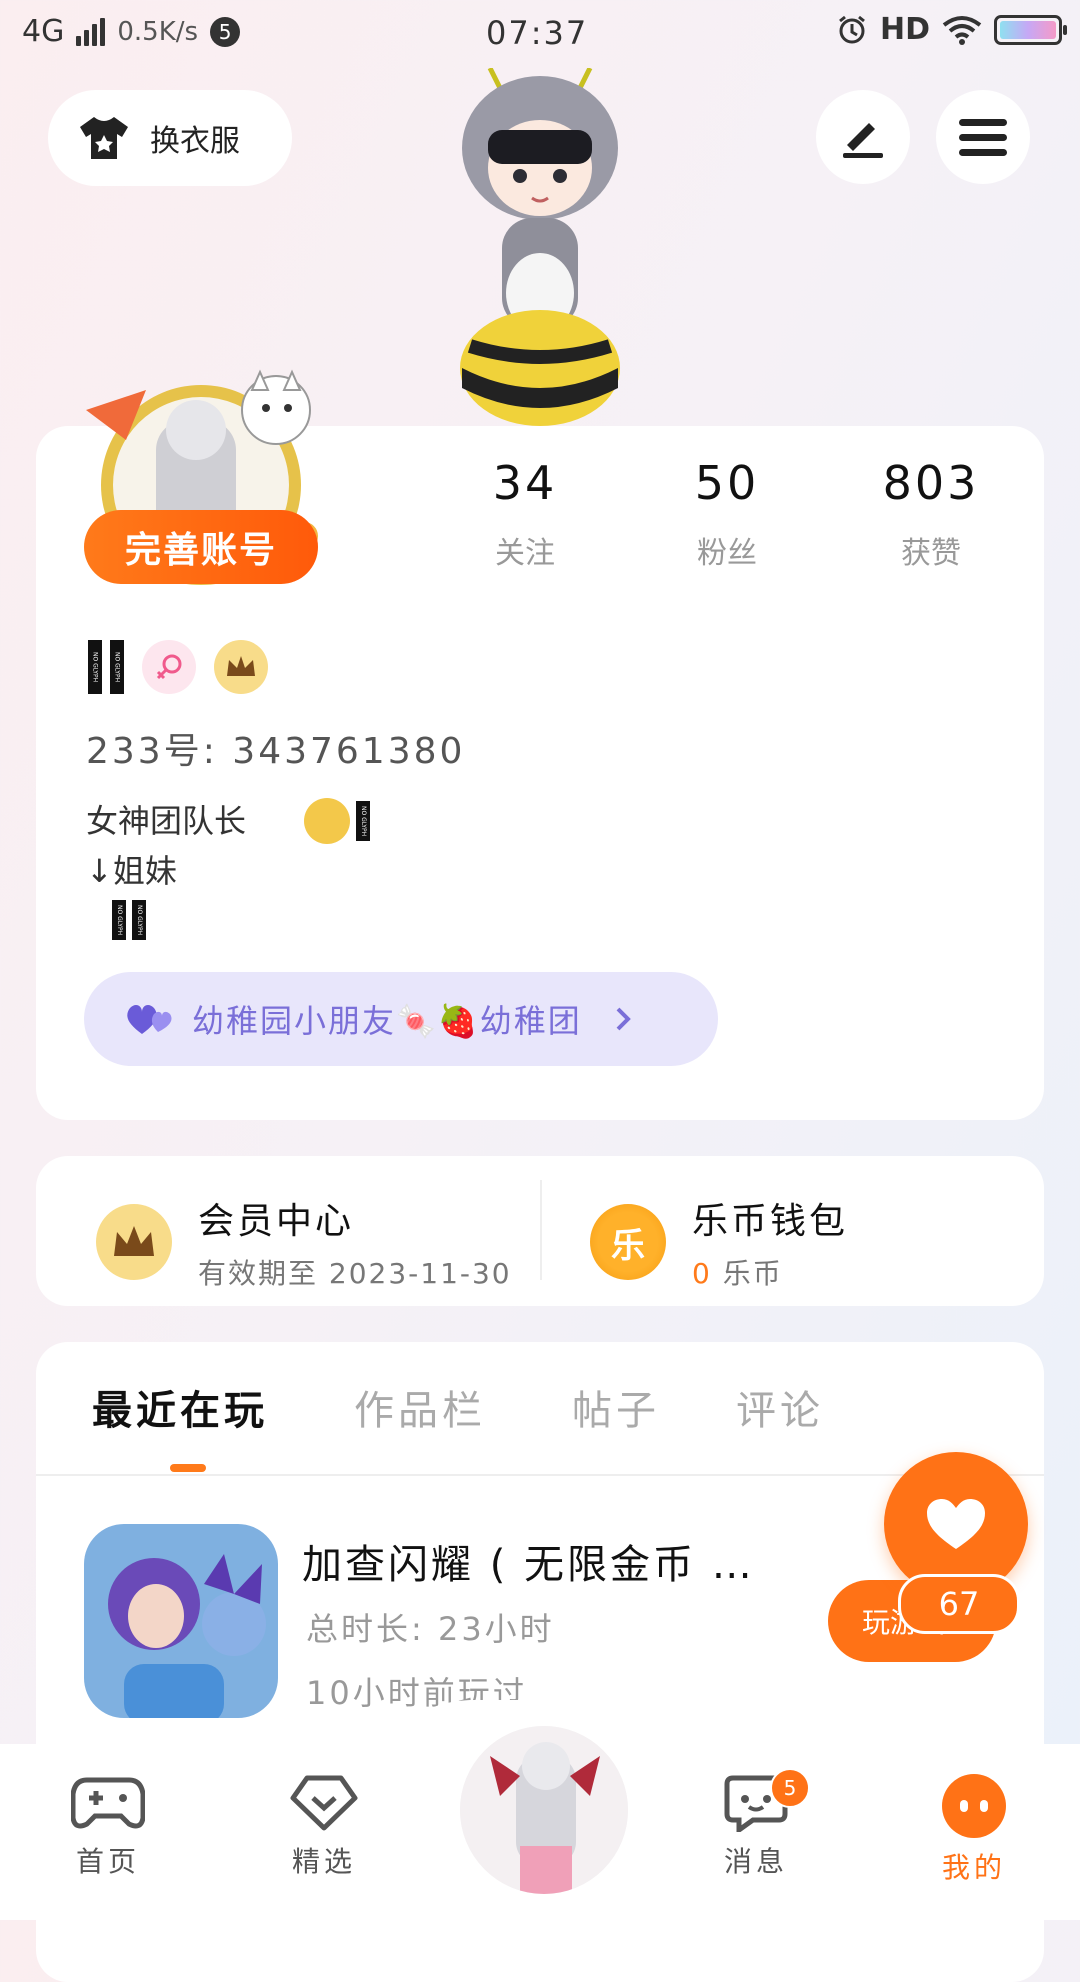  What do you see at coordinates (276, 751) in the screenshot?
I see `user-id: 233号: 343761380` at bounding box center [276, 751].